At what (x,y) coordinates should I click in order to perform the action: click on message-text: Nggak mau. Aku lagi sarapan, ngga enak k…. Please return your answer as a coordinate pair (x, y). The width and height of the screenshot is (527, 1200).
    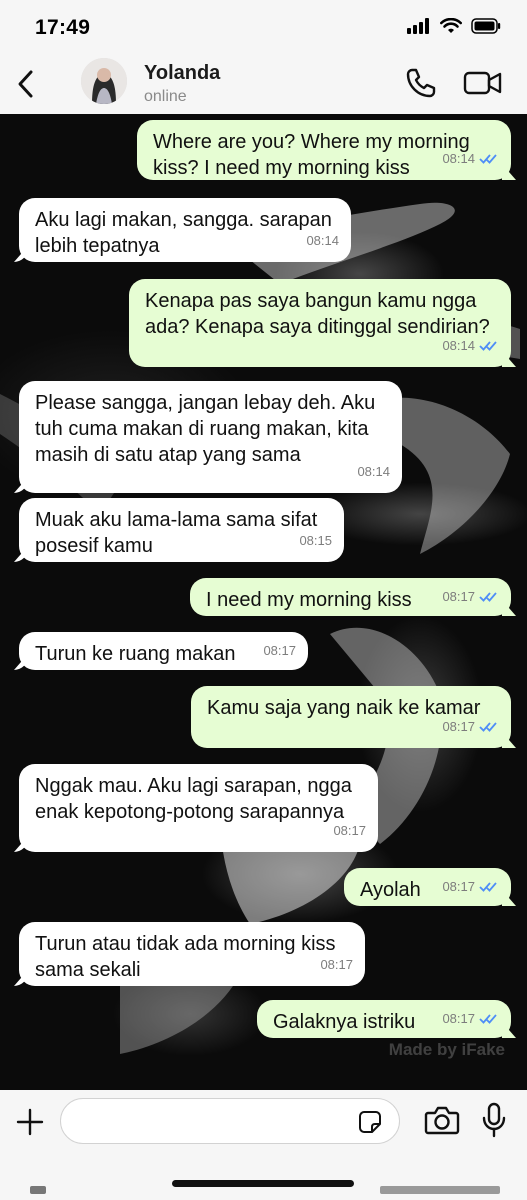
    Looking at the image, I should click on (193, 799).